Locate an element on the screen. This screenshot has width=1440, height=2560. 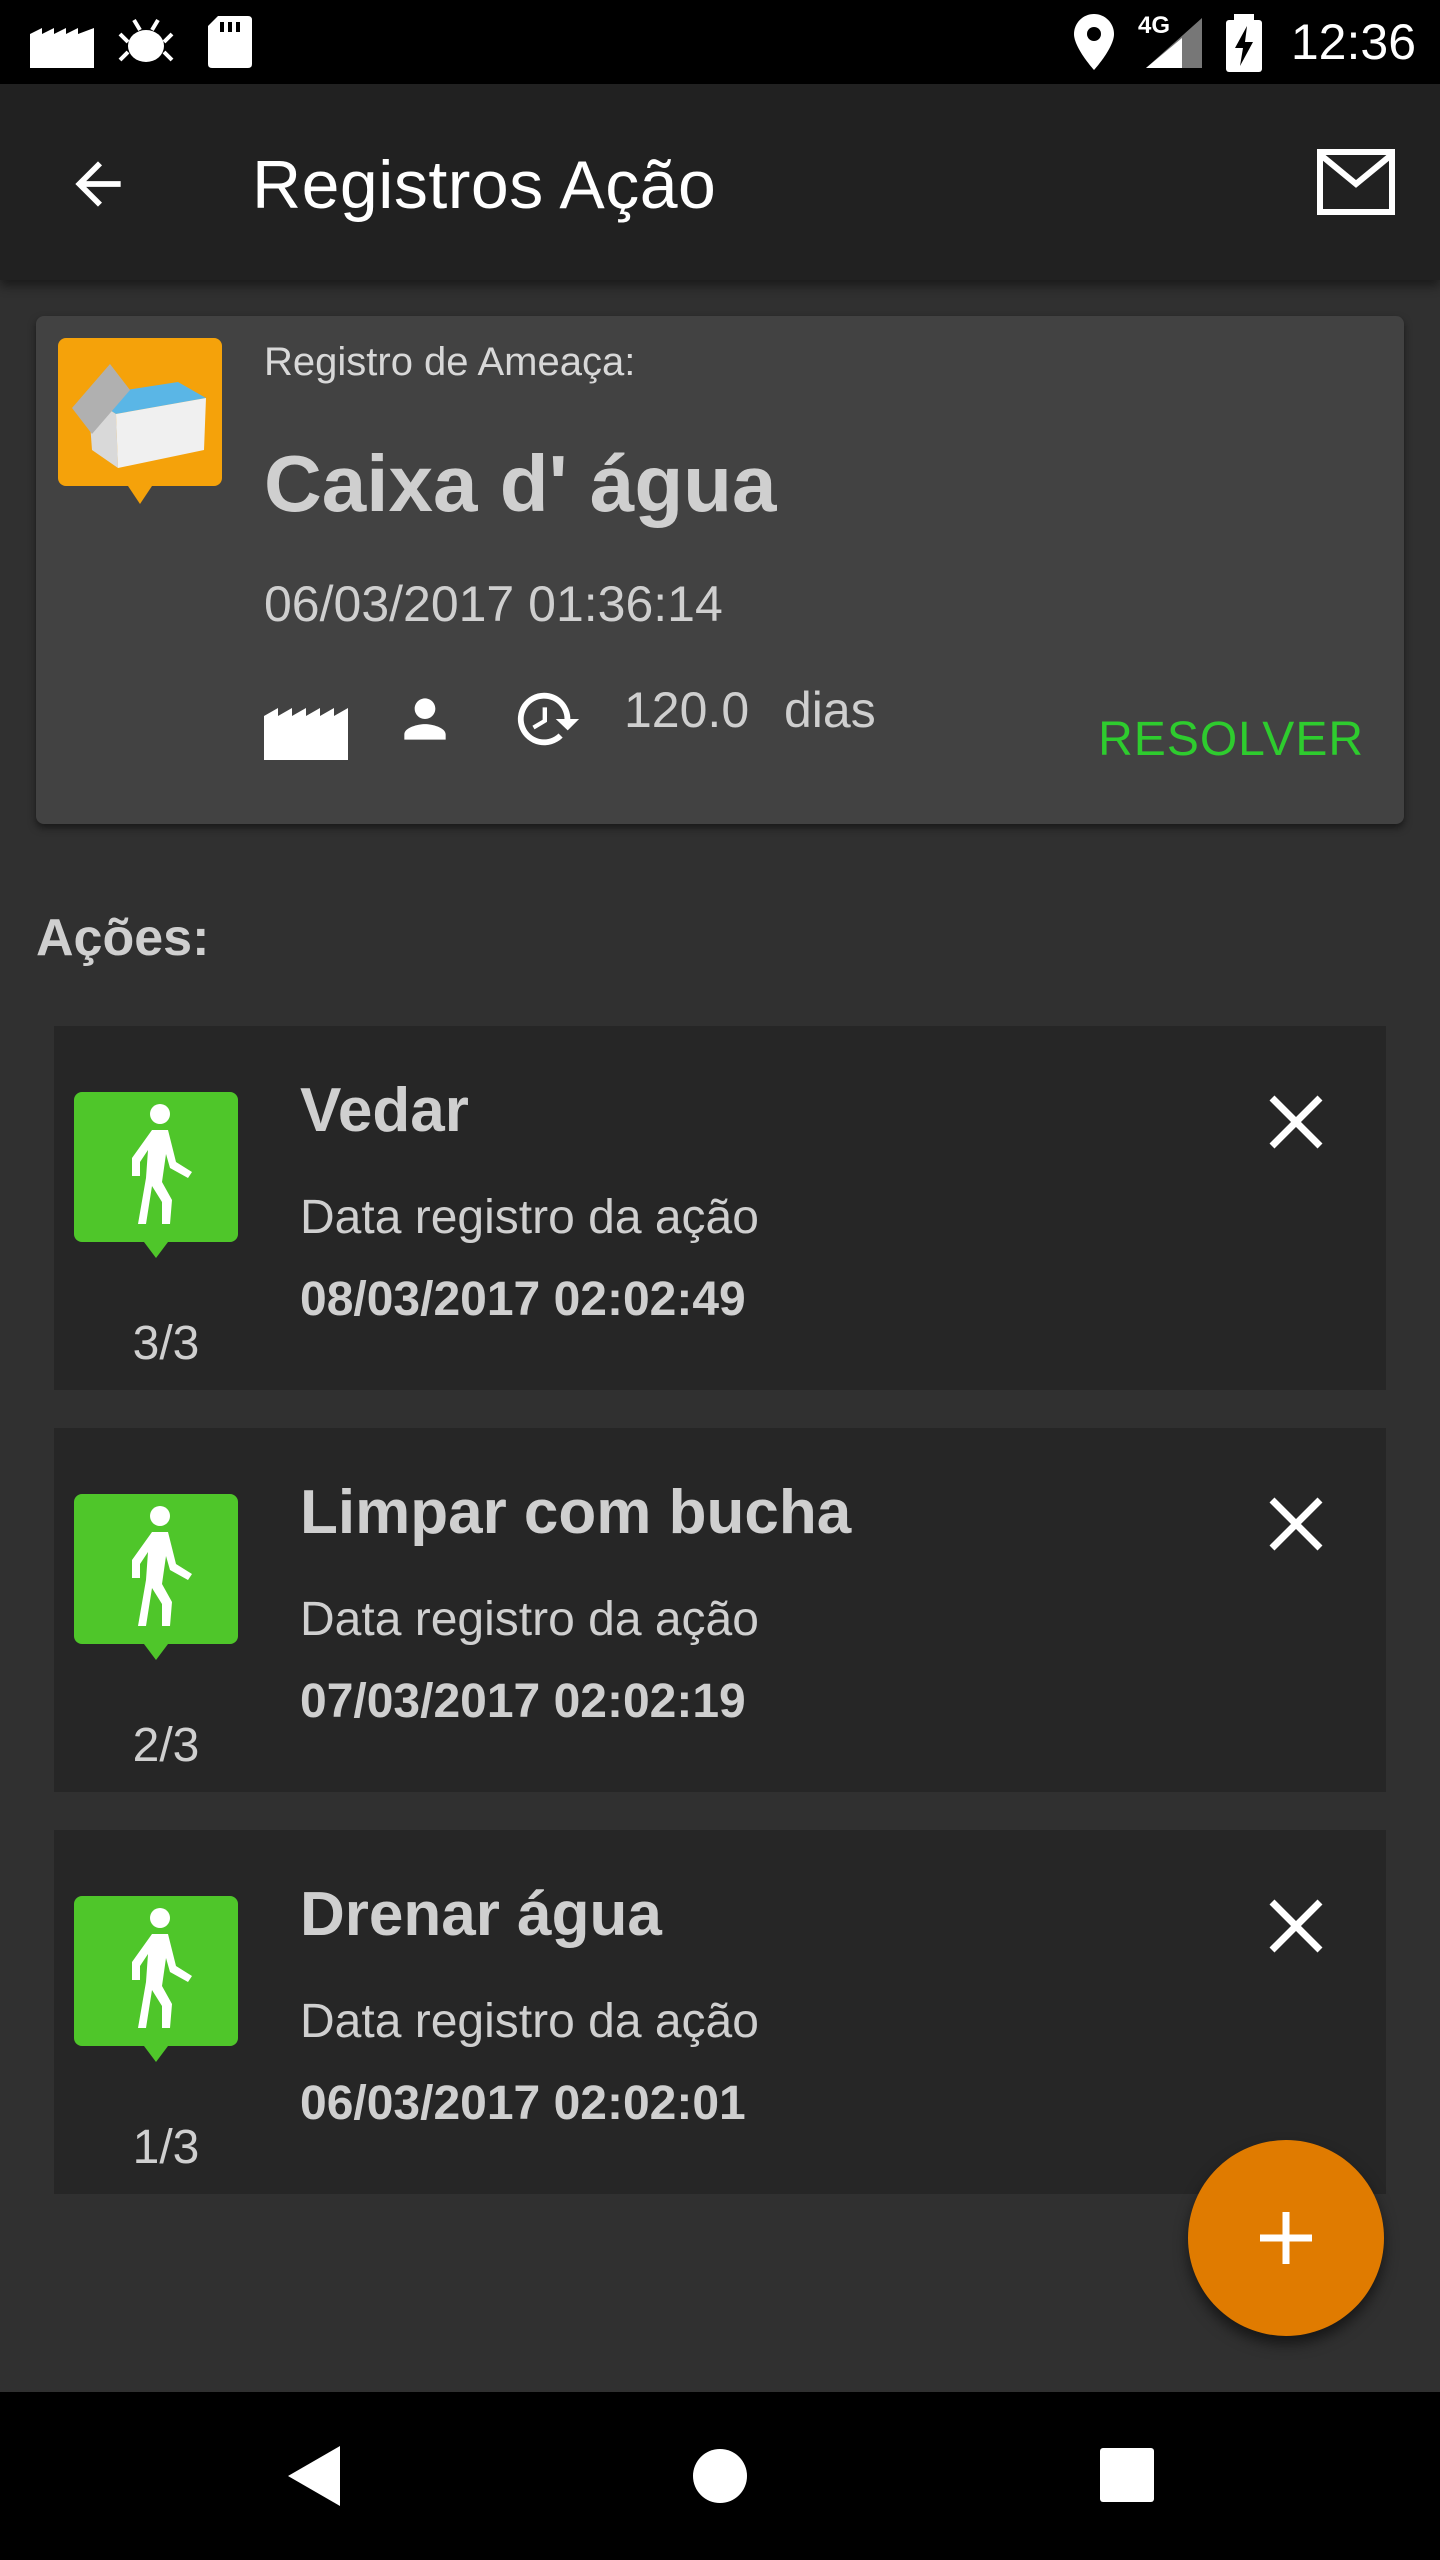
threat-name: Caixa d' água is located at coordinates (520, 483).